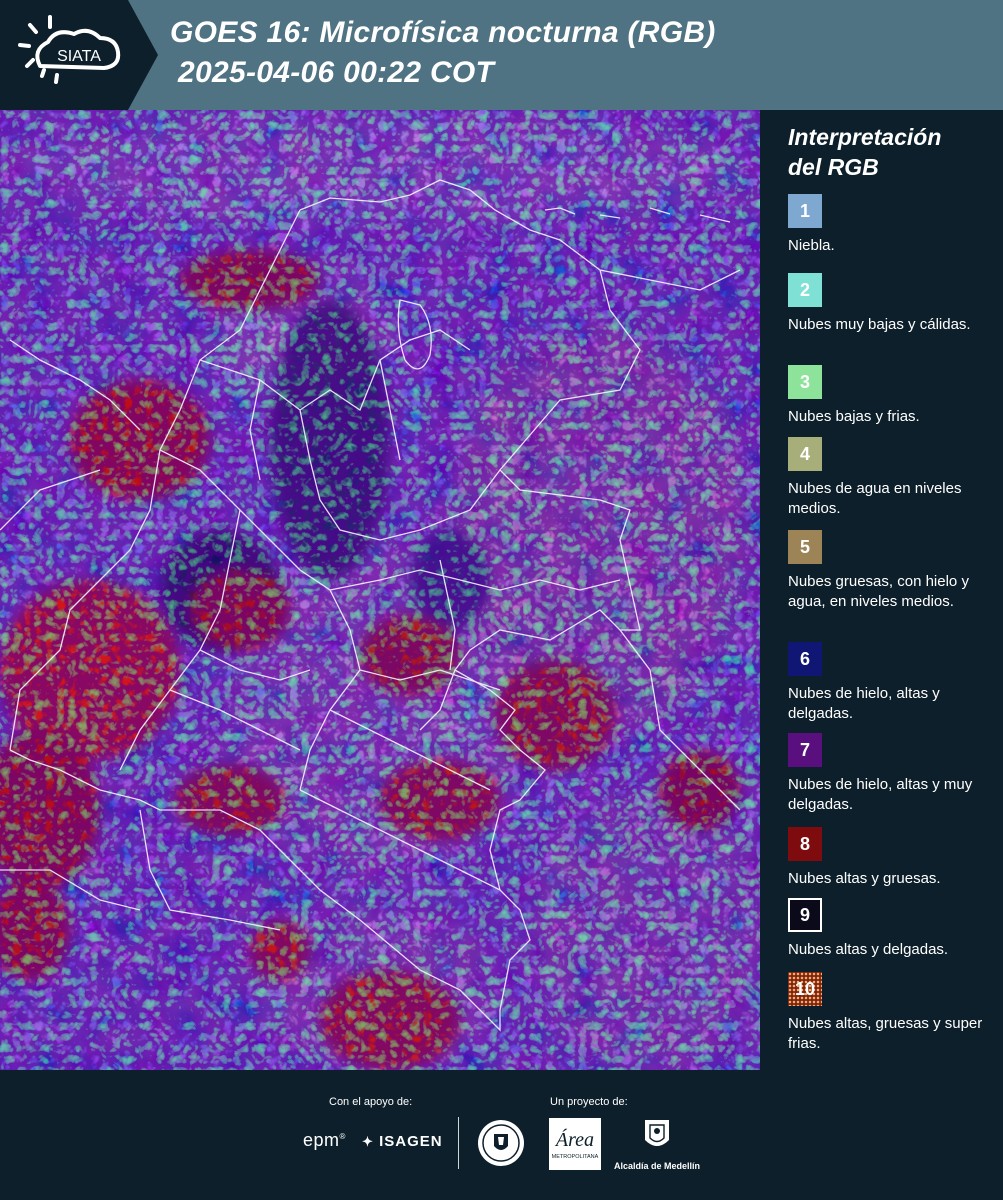 This screenshot has width=1003, height=1200. Describe the element at coordinates (805, 454) in the screenshot. I see `legend-swatch: 4` at that location.